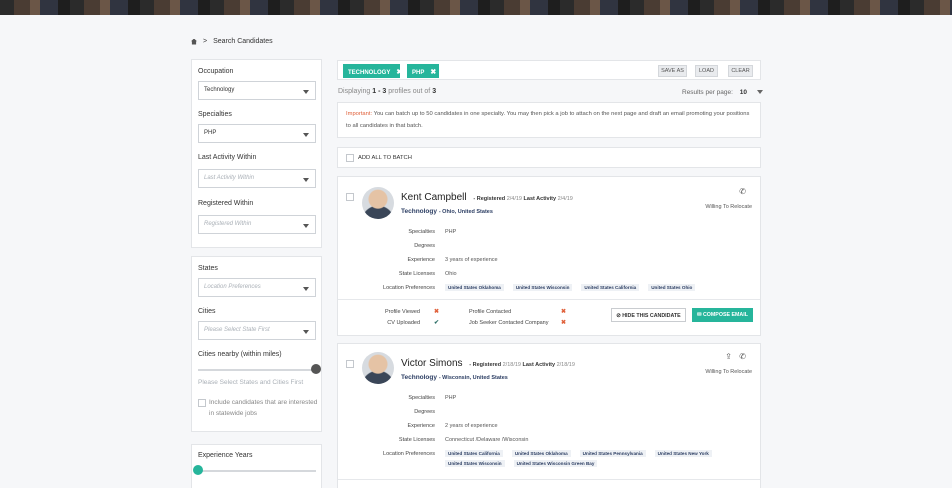  I want to click on results-per-page: Results per page: 10, so click(722, 92).